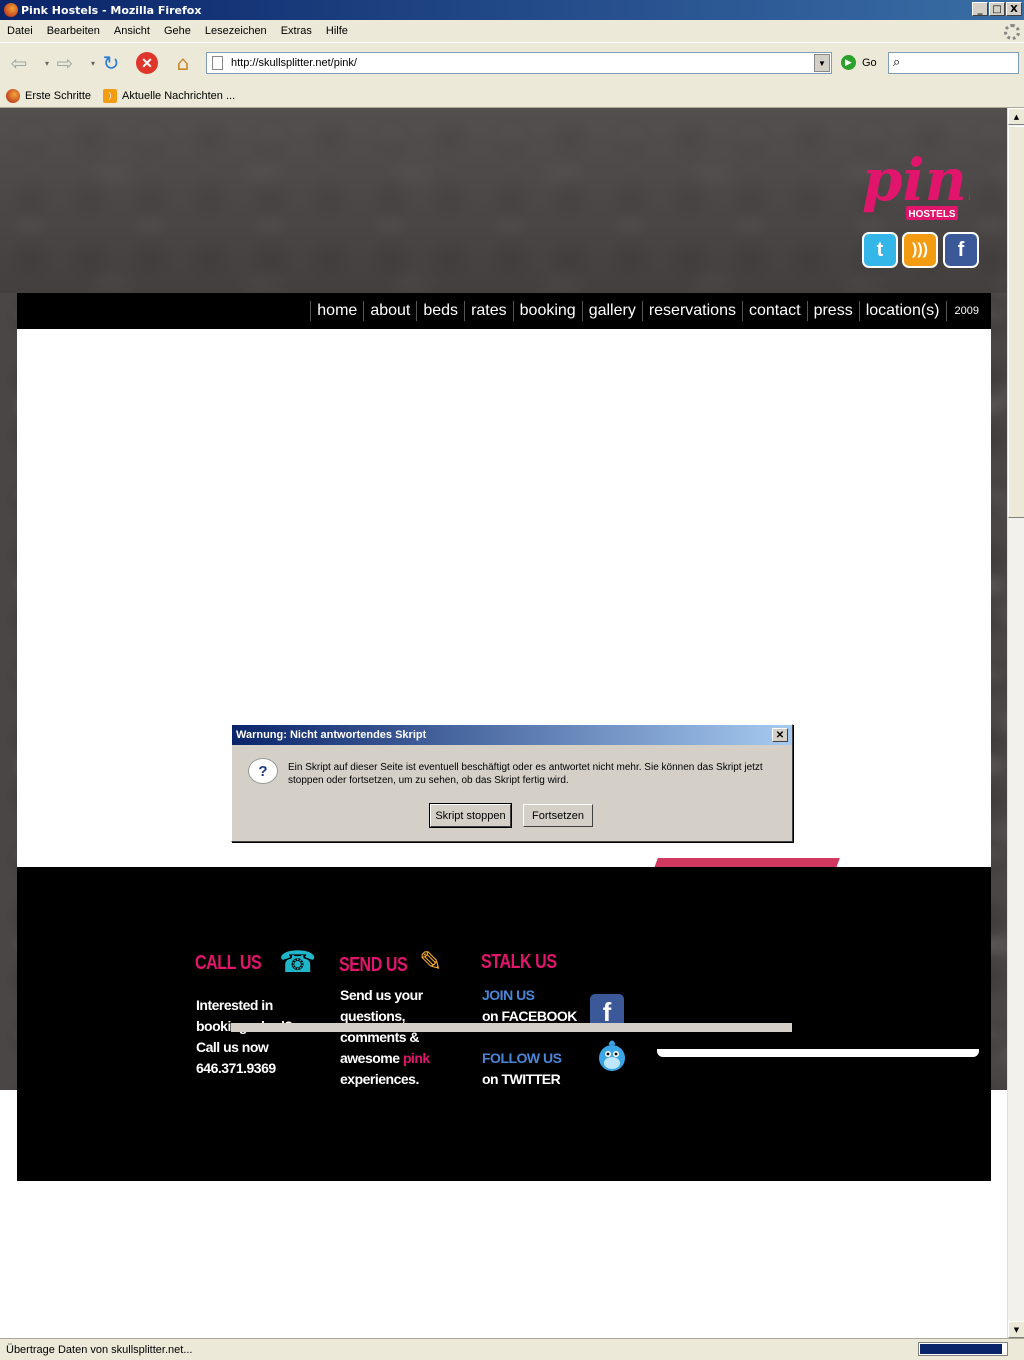  I want to click on twitter-icon: t, so click(880, 250).